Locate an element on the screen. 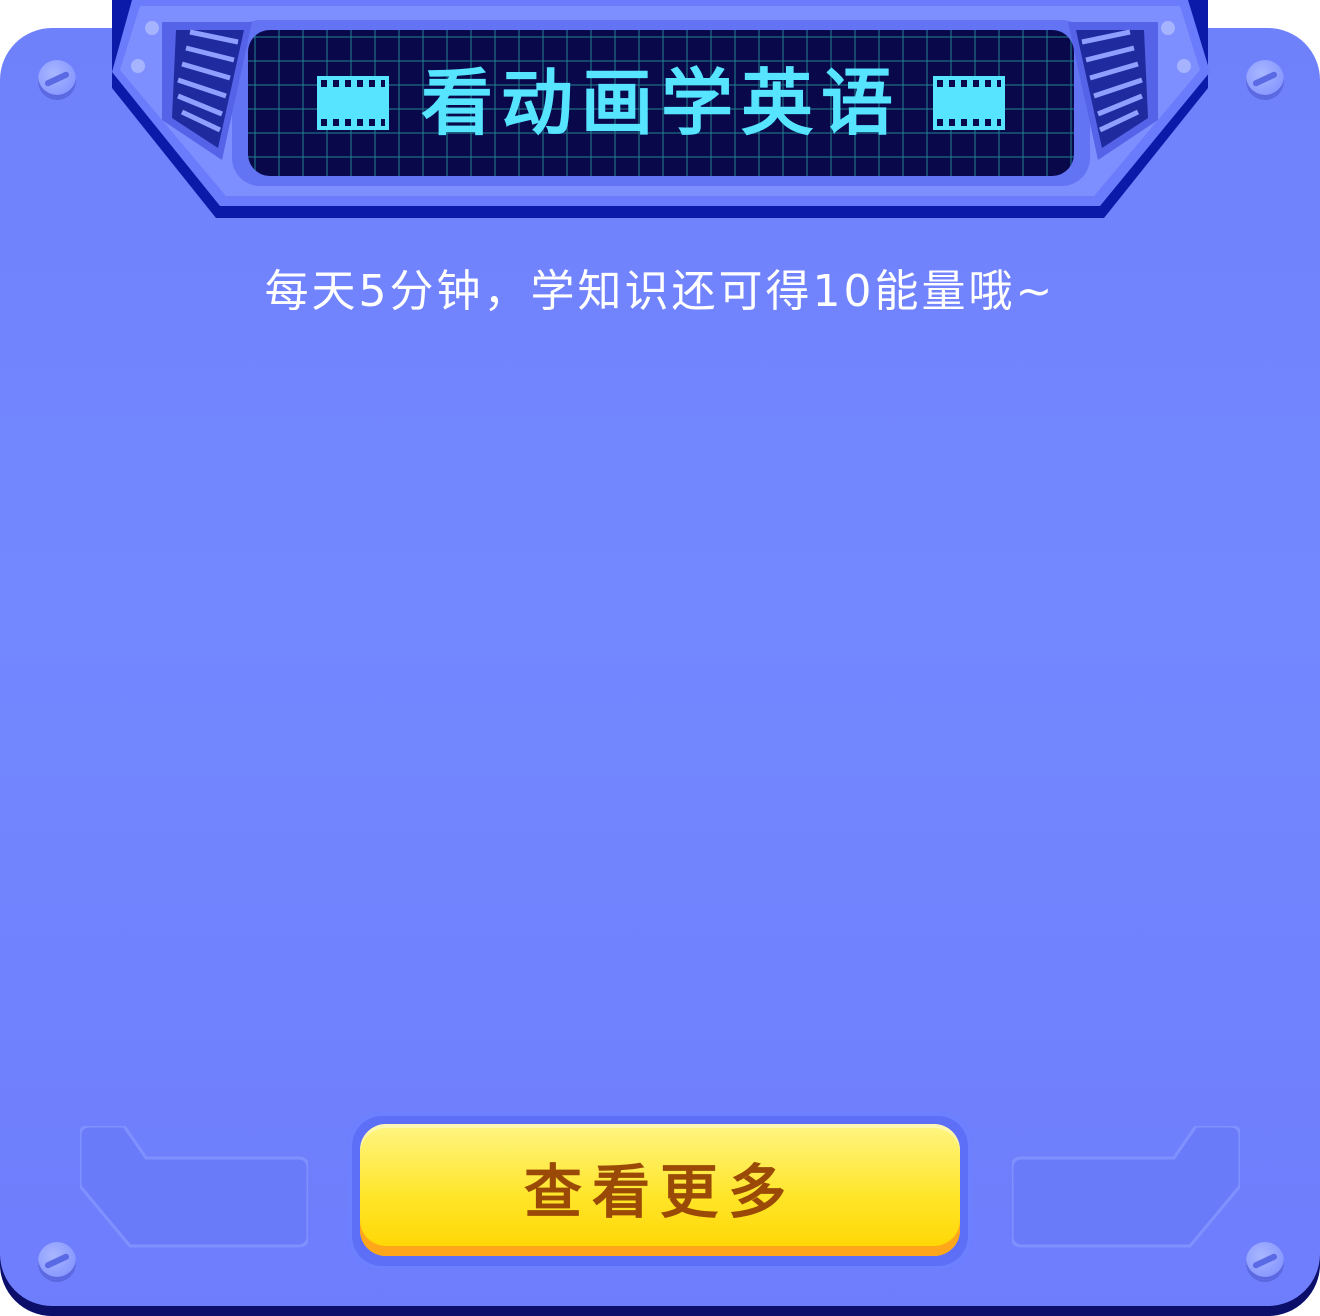  view-more-button: 查看更多 is located at coordinates (660, 1190).